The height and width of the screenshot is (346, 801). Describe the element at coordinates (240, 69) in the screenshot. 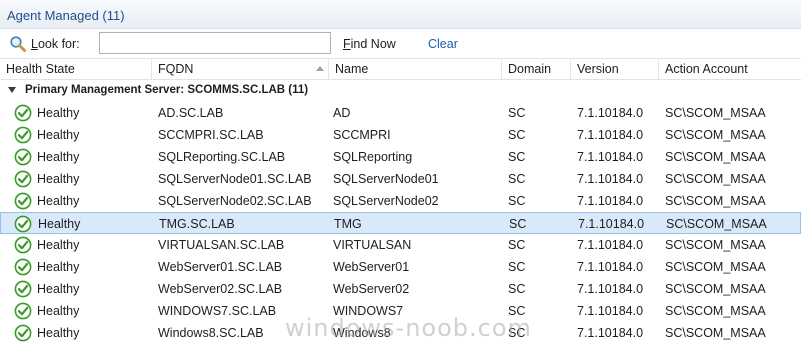

I see `column-header-fqdn: FQDN` at that location.